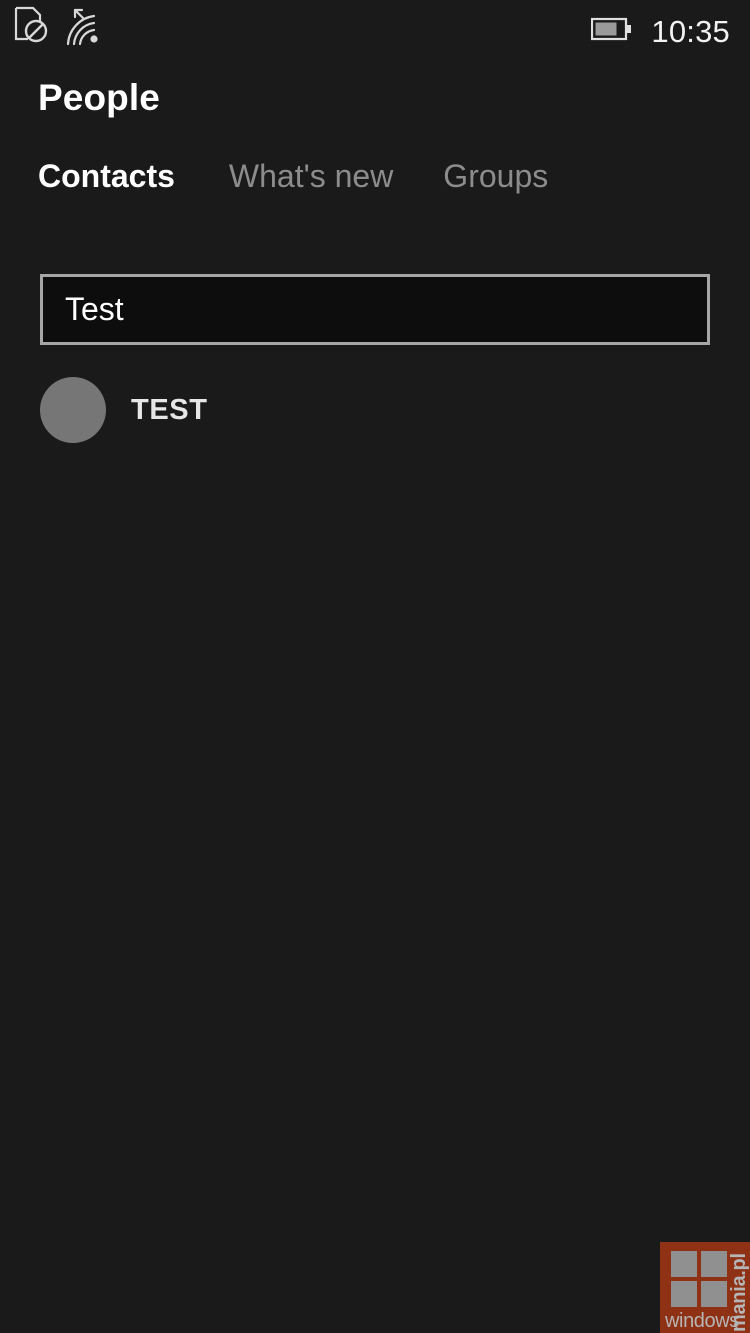 The height and width of the screenshot is (1333, 750). I want to click on status-bar-clock: 10:35, so click(690, 31).